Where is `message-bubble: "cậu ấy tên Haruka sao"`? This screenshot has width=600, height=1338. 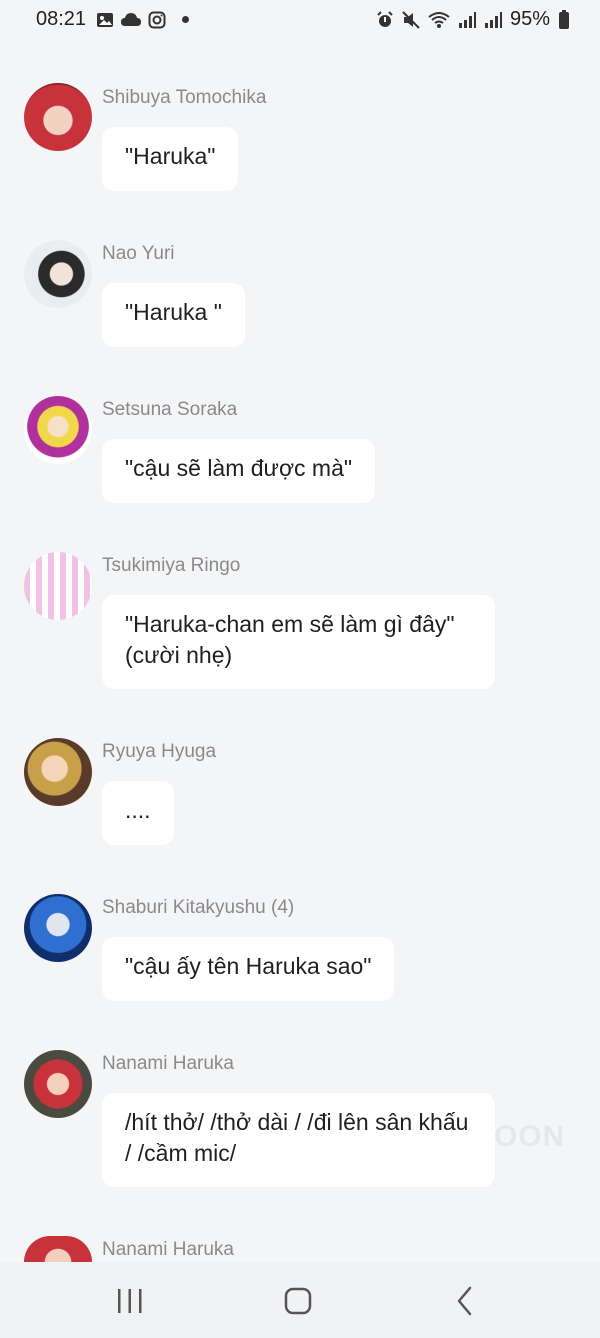 message-bubble: "cậu ấy tên Haruka sao" is located at coordinates (248, 969).